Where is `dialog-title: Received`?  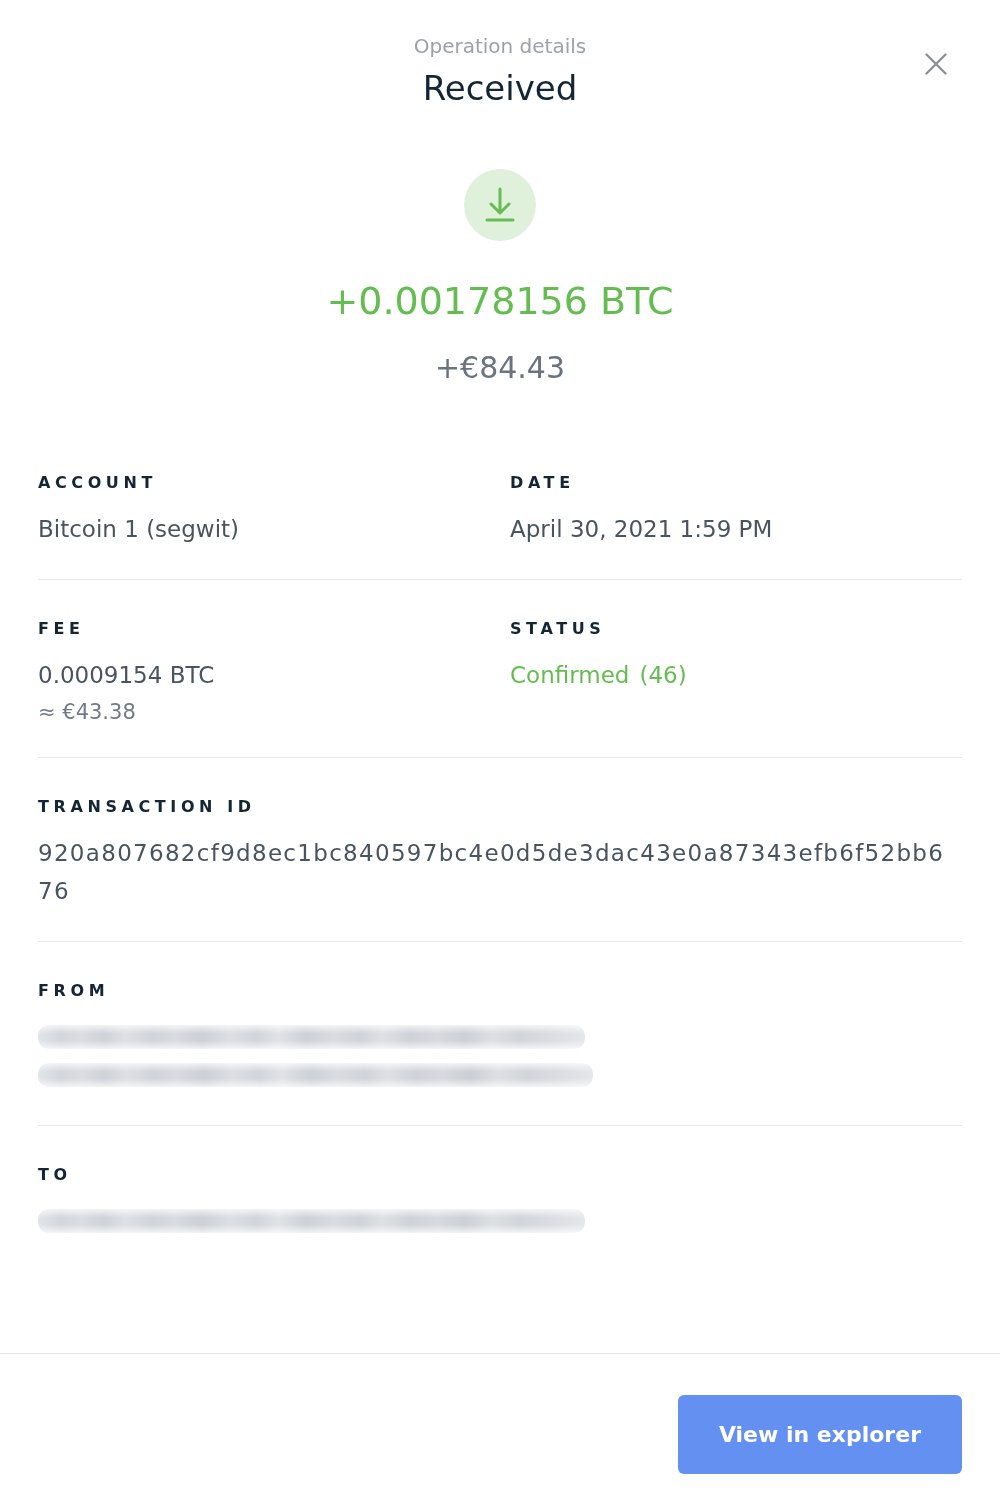
dialog-title: Received is located at coordinates (500, 88).